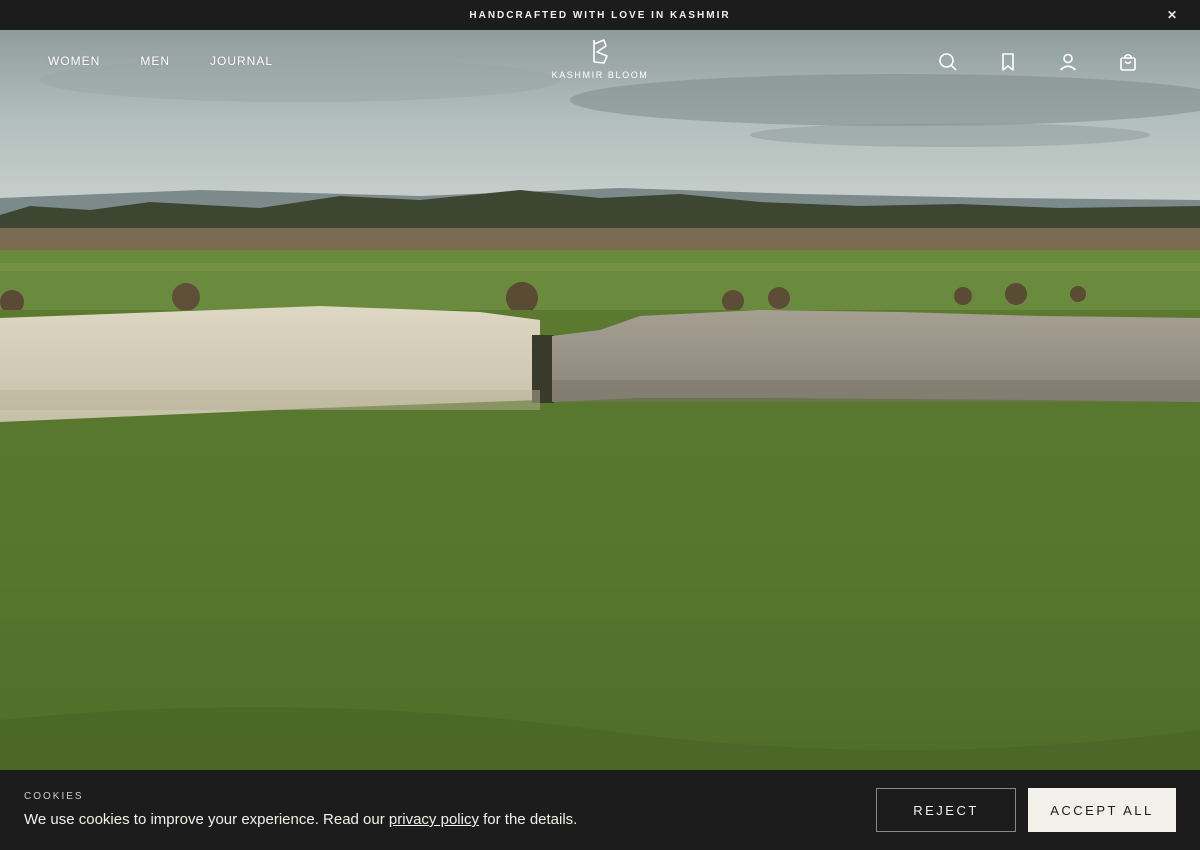 The width and height of the screenshot is (1200, 850). I want to click on main-nav: WOMEN MEN JOURNAL, so click(160, 61).